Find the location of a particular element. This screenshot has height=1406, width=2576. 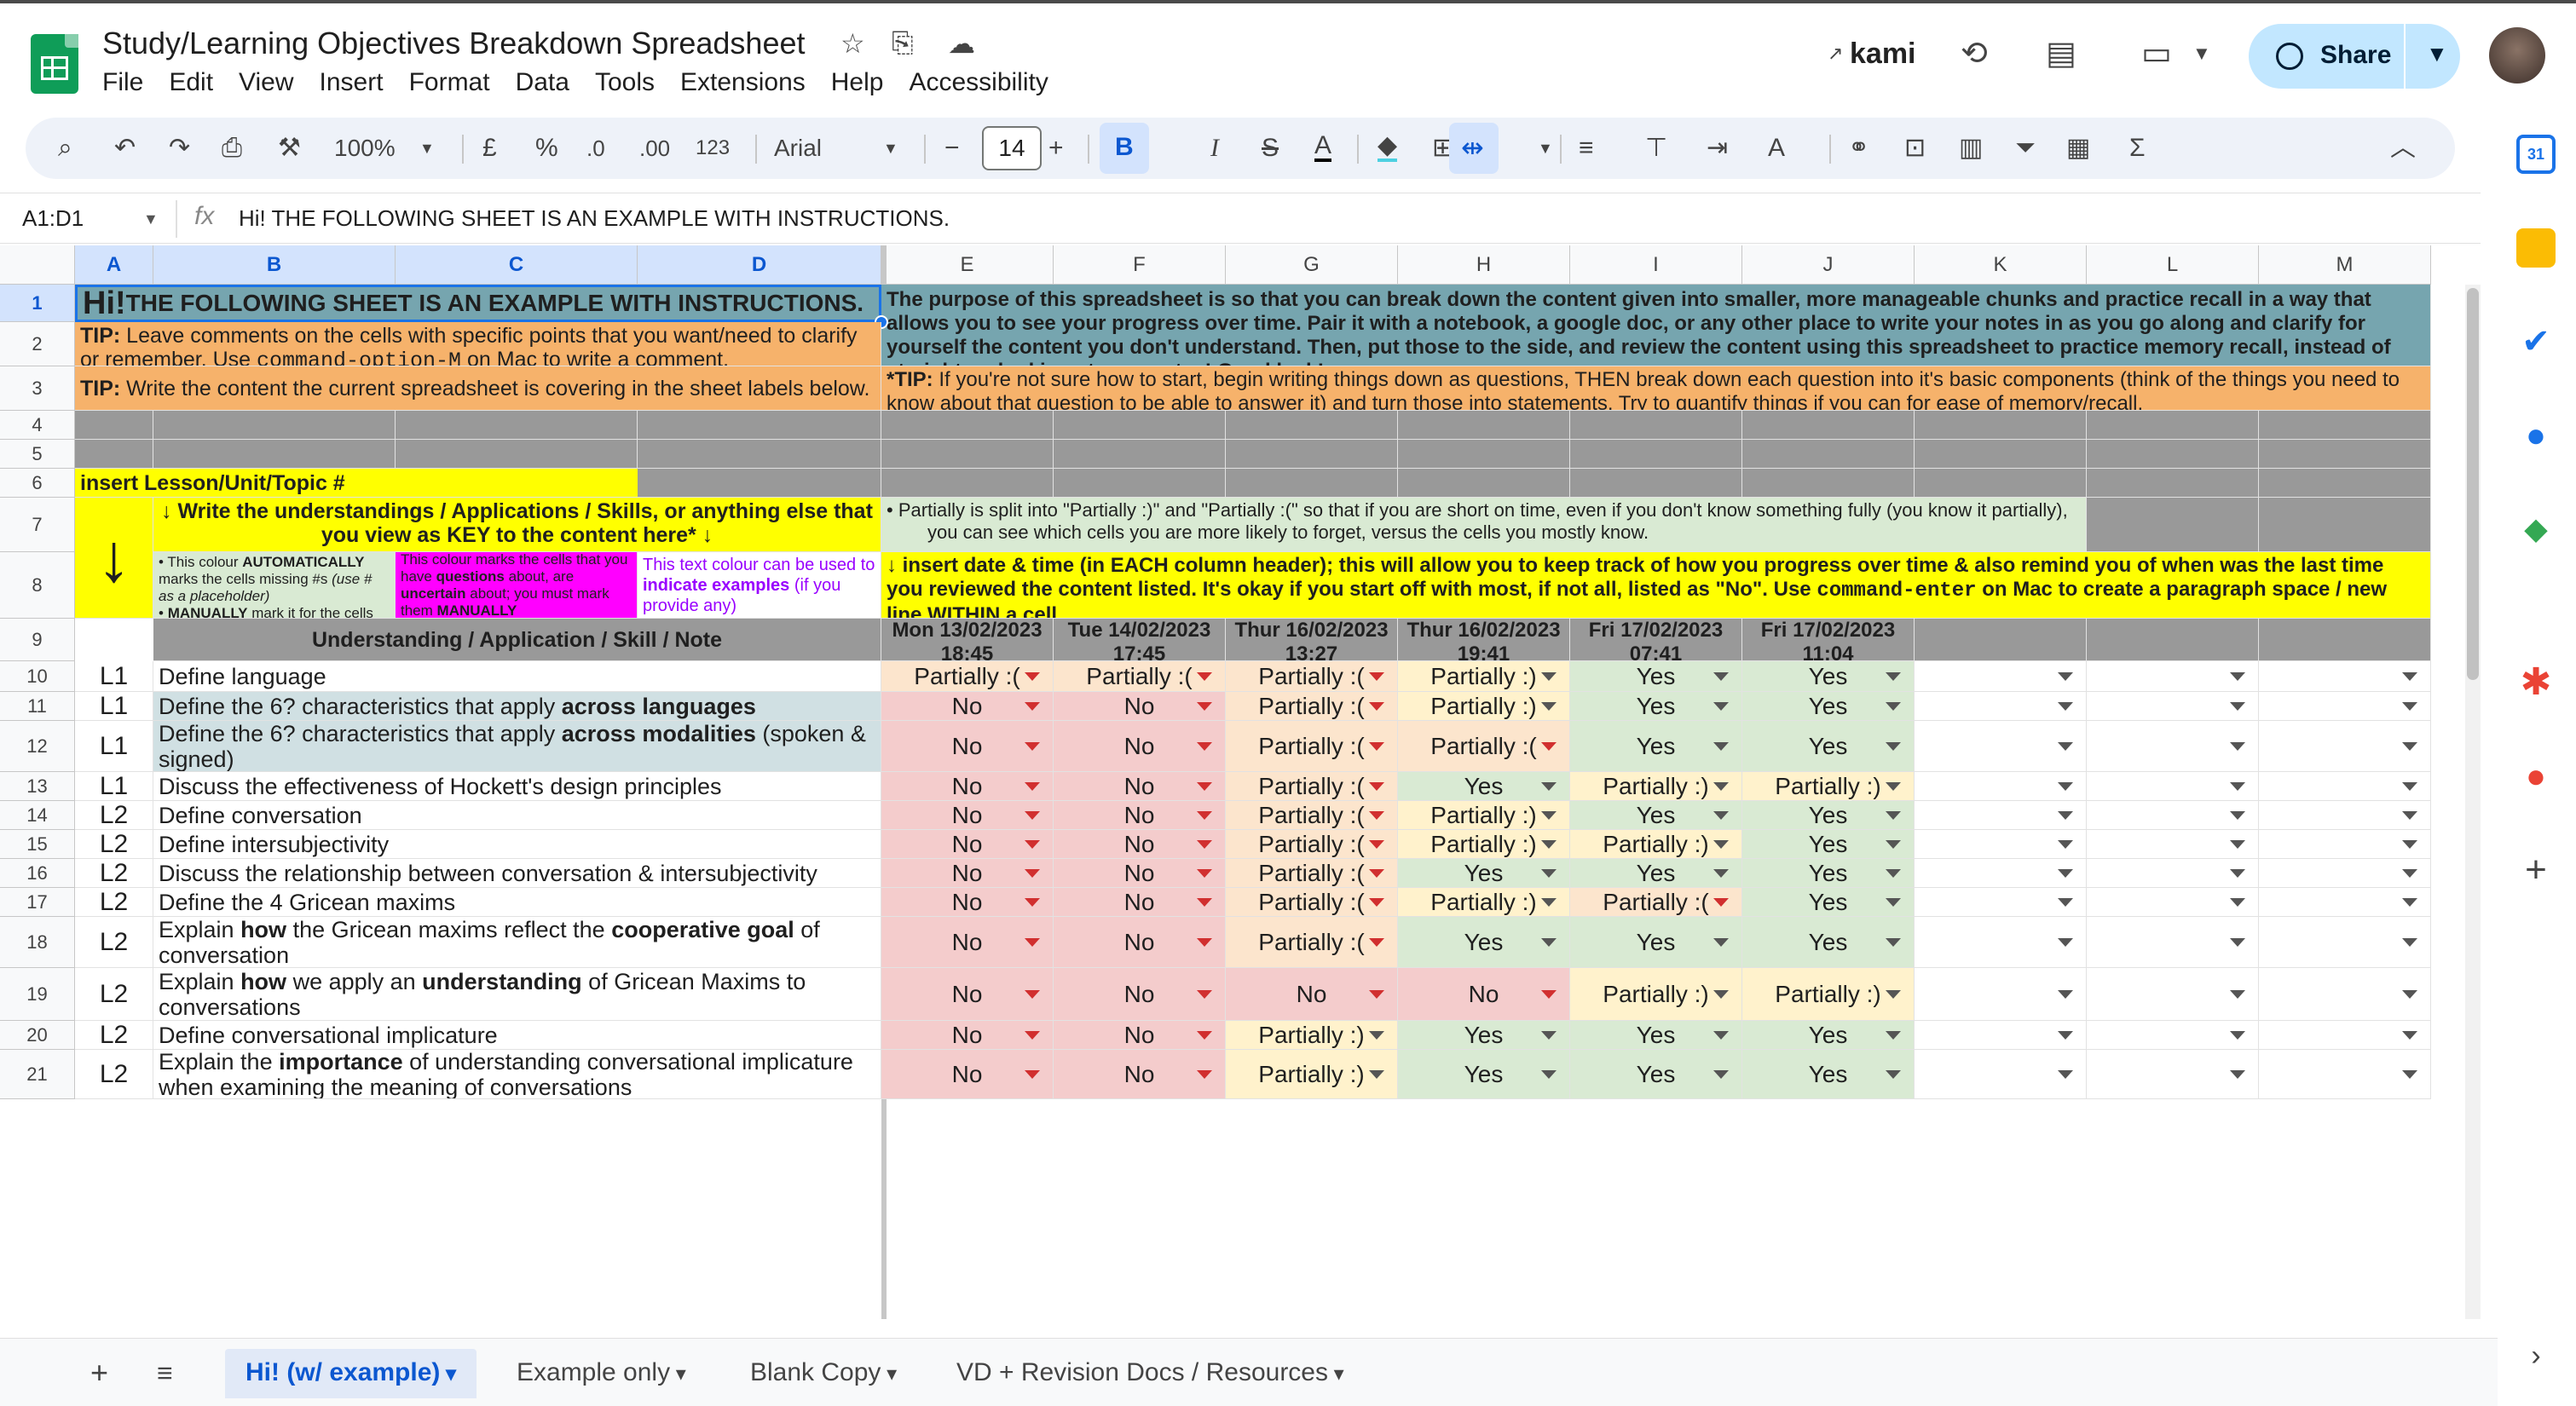

row-header-8: 8 is located at coordinates (37, 585).